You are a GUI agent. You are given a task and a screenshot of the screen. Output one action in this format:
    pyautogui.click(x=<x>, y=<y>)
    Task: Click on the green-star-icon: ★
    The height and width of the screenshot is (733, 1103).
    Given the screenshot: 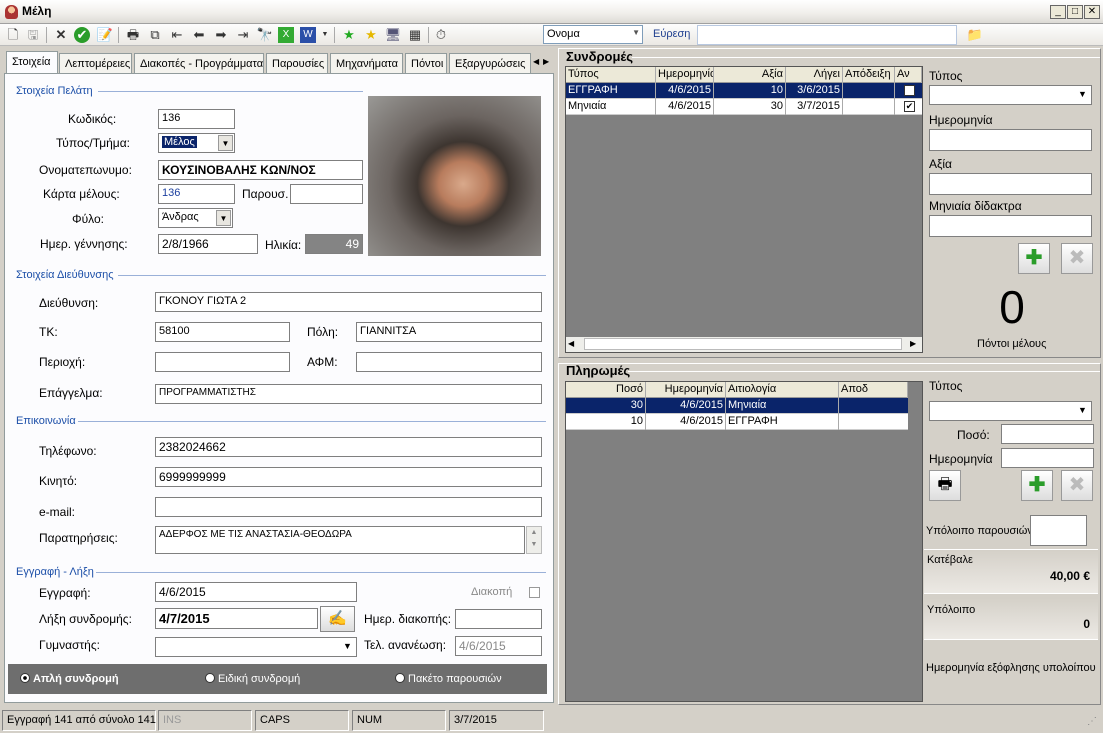 What is the action you would take?
    pyautogui.click(x=349, y=35)
    